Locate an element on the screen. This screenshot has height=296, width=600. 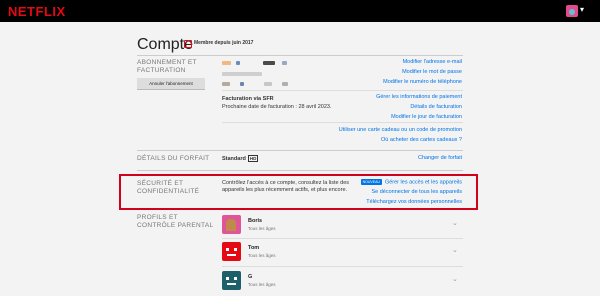
plan-details: Standard HD is located at coordinates (240, 158).